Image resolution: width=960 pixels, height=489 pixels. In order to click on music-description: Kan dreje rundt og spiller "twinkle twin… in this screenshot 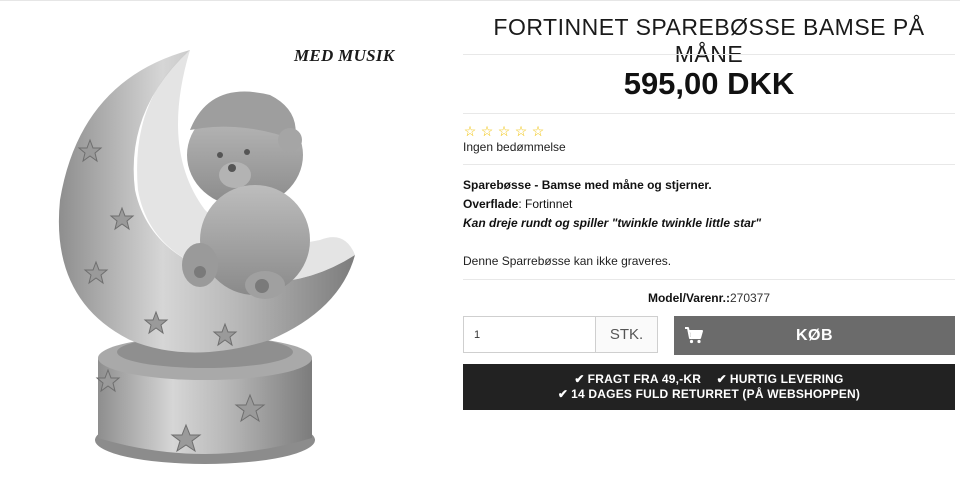, I will do `click(612, 223)`.